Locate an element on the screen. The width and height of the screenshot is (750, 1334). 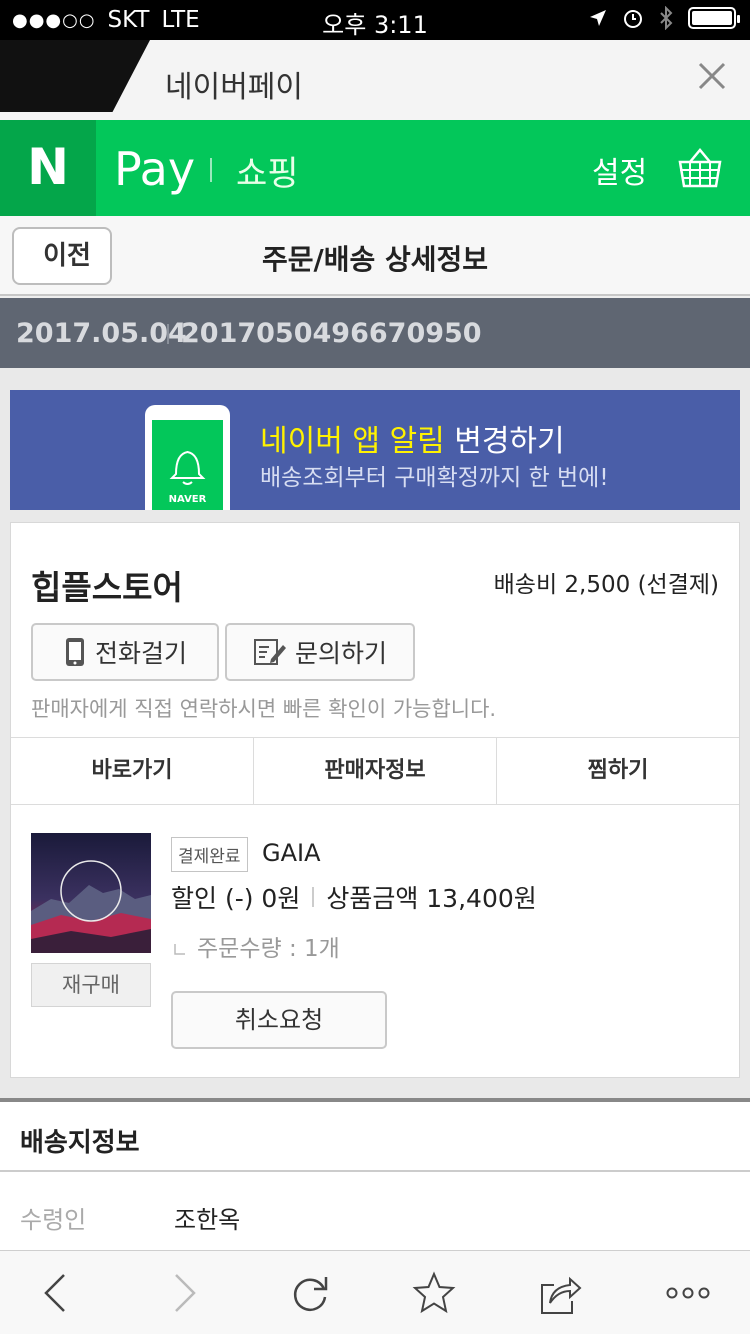
browser-toolbar is located at coordinates (375, 1292).